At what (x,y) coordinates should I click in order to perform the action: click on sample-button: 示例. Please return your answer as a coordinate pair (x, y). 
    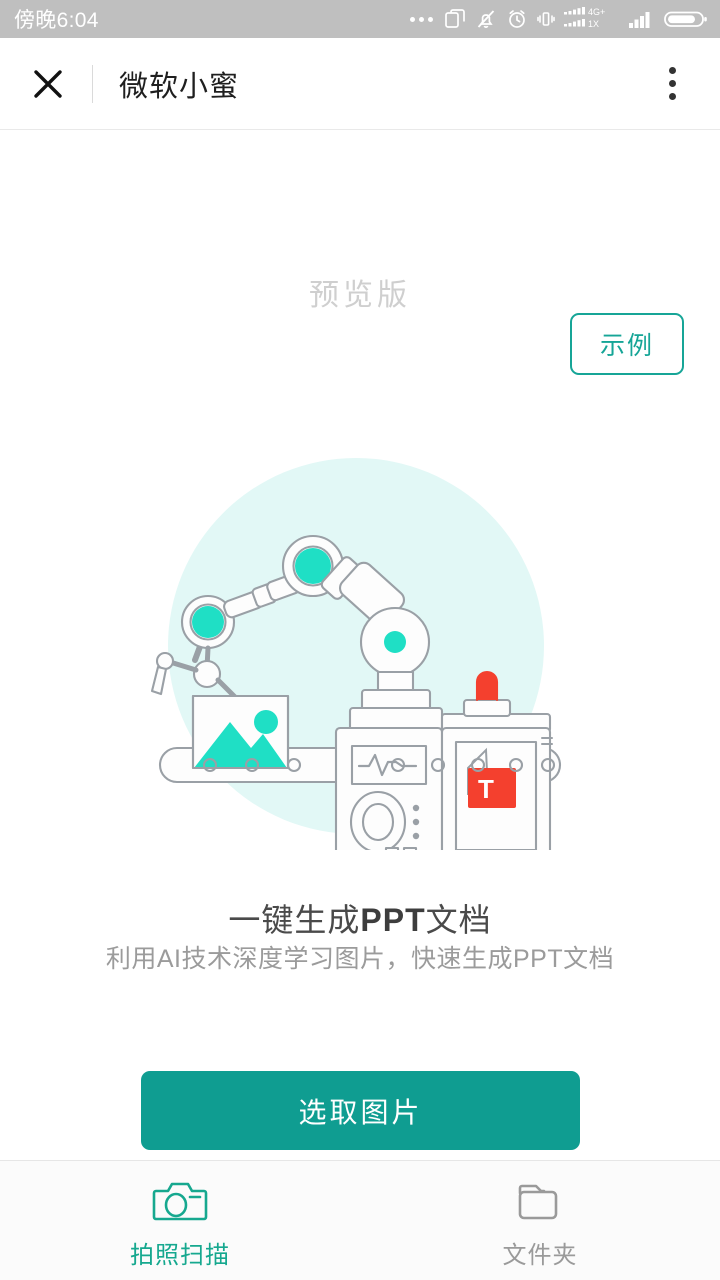
    Looking at the image, I should click on (627, 344).